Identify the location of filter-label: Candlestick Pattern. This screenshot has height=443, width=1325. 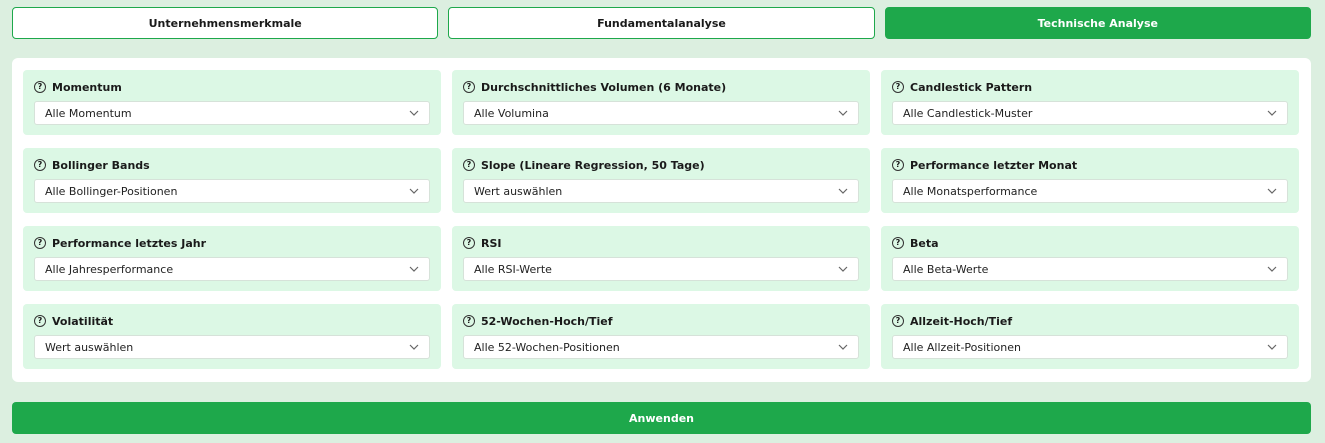
(971, 87).